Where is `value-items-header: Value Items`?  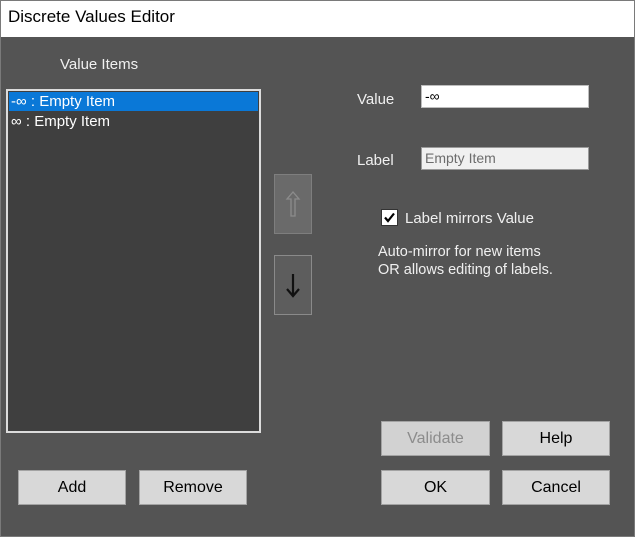 value-items-header: Value Items is located at coordinates (99, 64).